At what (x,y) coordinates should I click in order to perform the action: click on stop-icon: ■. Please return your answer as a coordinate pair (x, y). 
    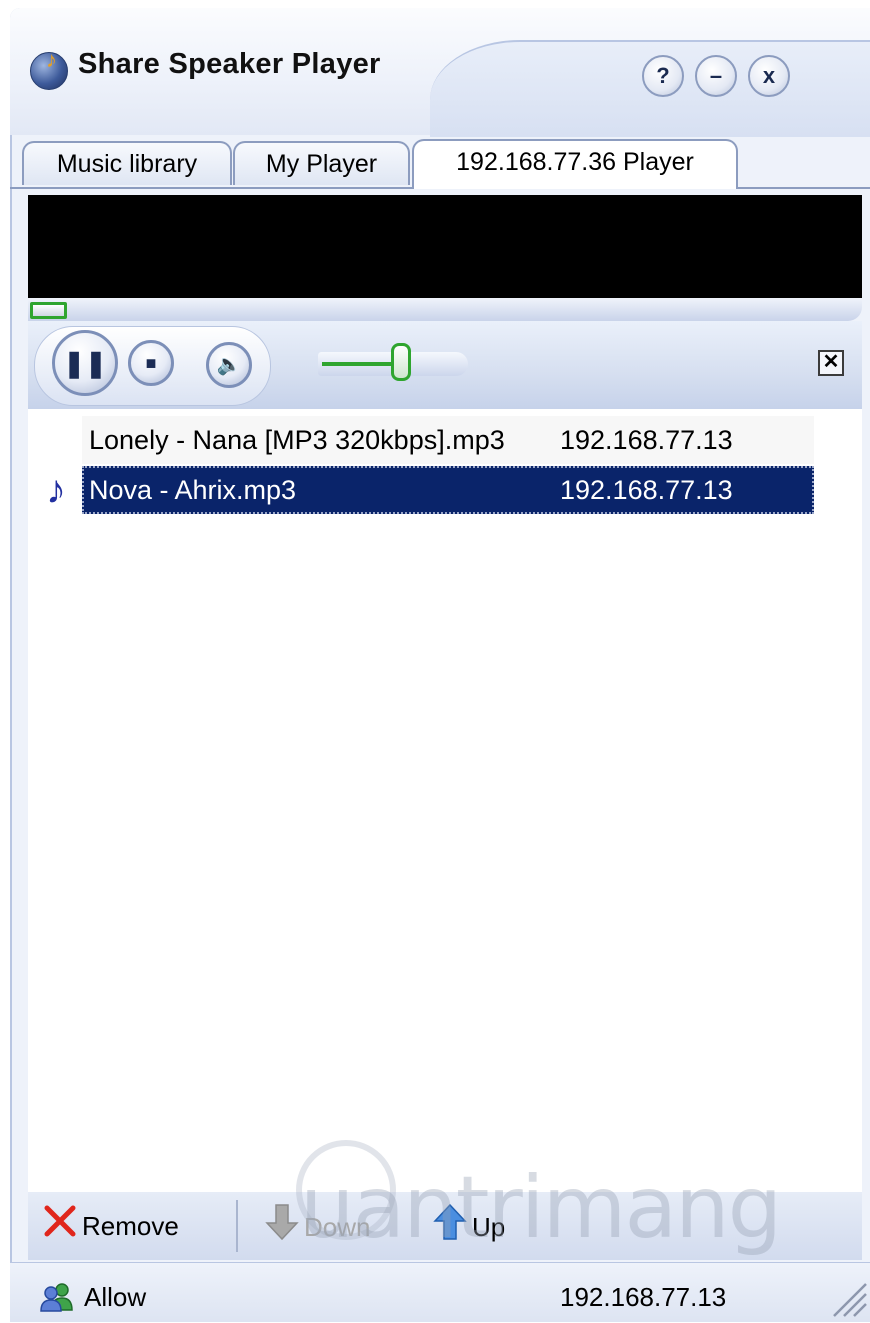
    Looking at the image, I should click on (151, 363).